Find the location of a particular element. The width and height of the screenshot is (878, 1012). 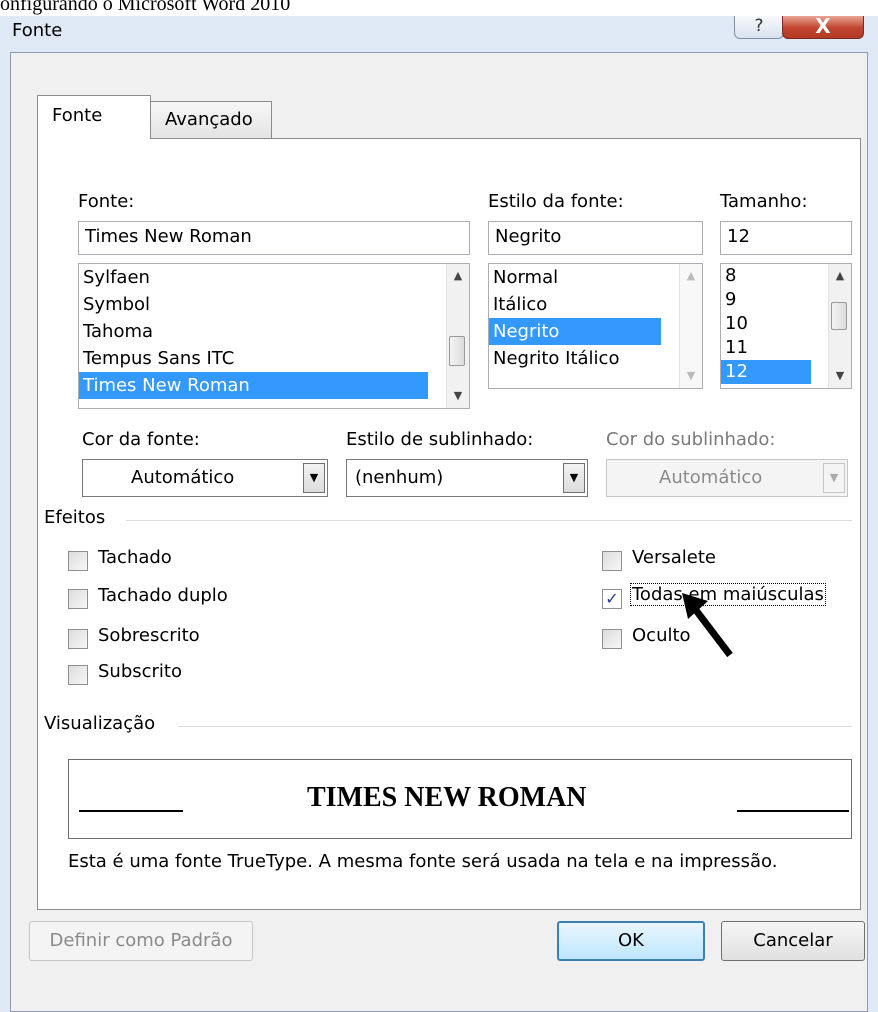

arrow-pointer-icon is located at coordinates (707, 625).